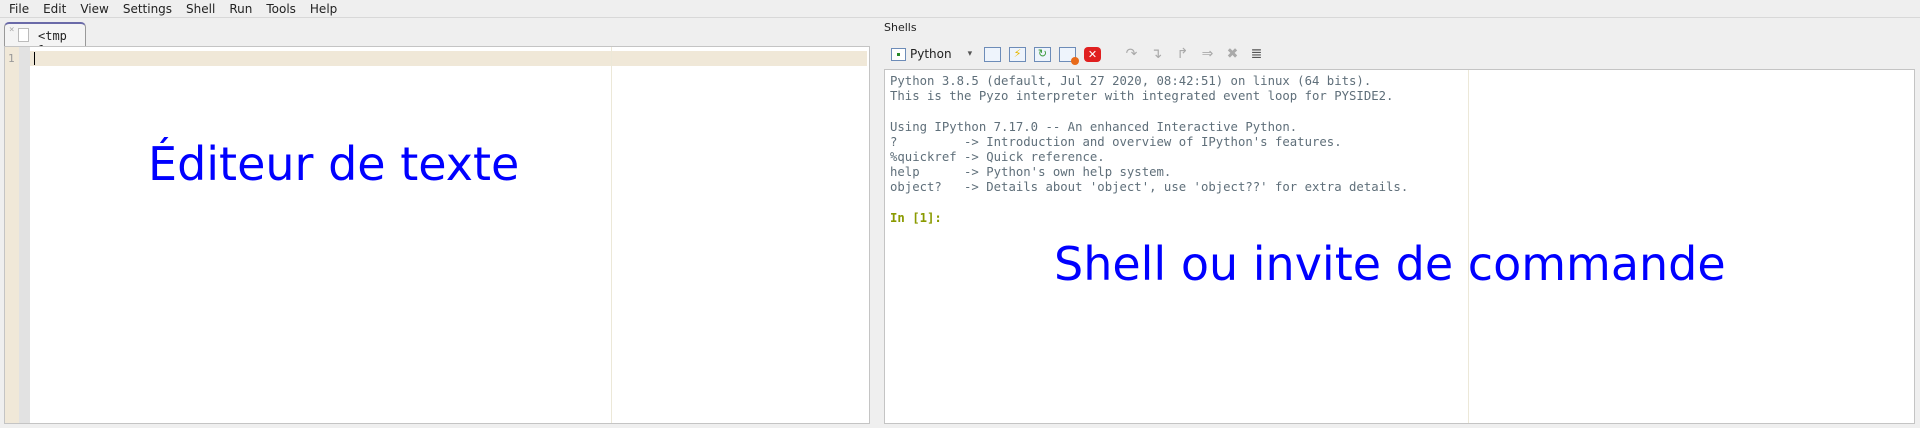  What do you see at coordinates (147, 9) in the screenshot?
I see `menu-settings: Settings` at bounding box center [147, 9].